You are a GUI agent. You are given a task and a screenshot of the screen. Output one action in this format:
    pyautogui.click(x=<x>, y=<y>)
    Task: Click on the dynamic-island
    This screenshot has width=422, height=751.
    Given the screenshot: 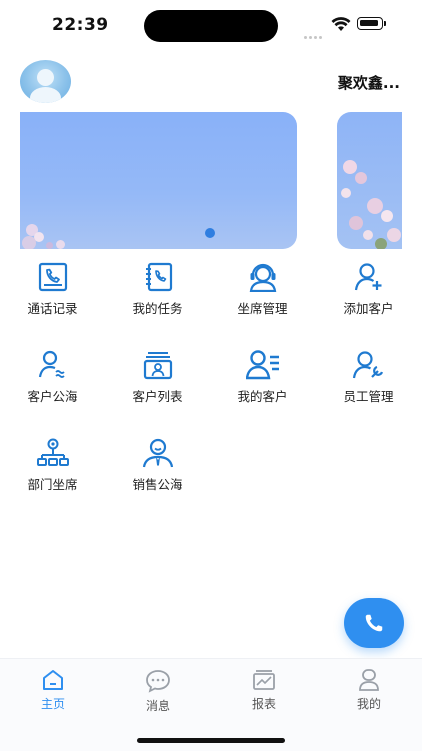 What is the action you would take?
    pyautogui.click(x=211, y=26)
    